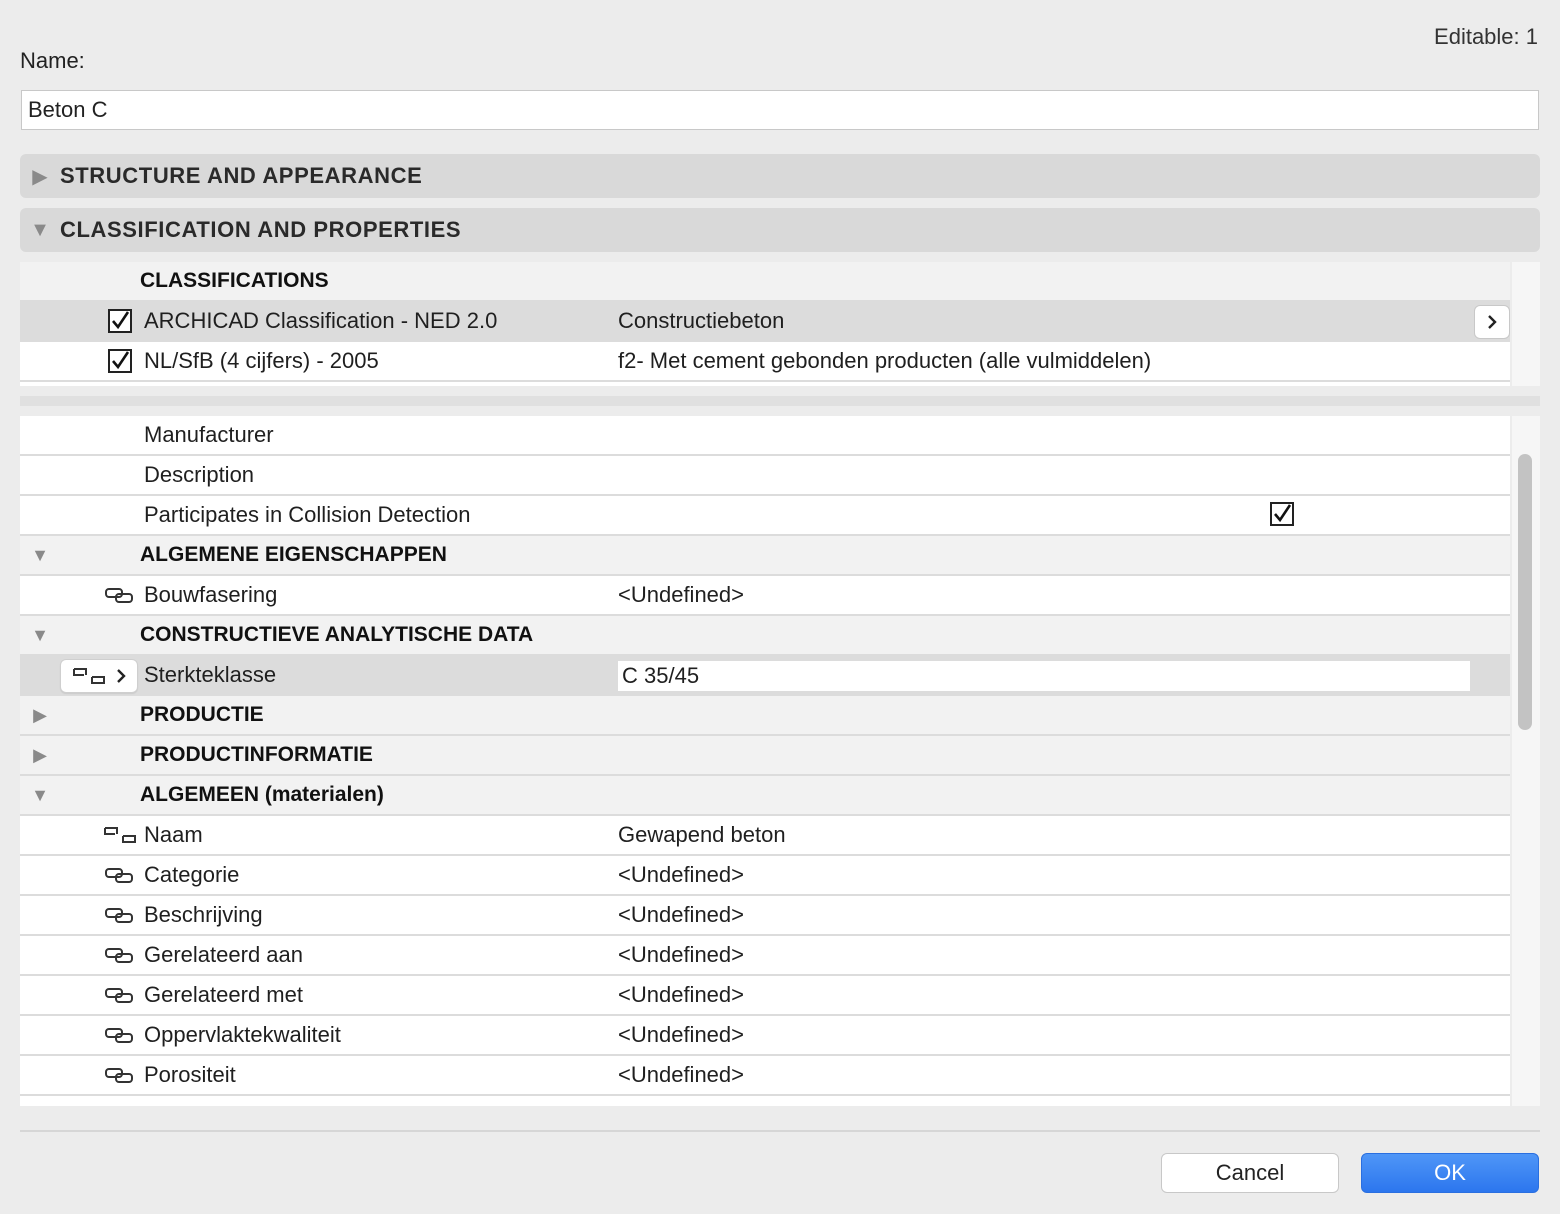 The image size is (1560, 1214). Describe the element at coordinates (307, 514) in the screenshot. I see `property-name: Participates in Collision Detection` at that location.